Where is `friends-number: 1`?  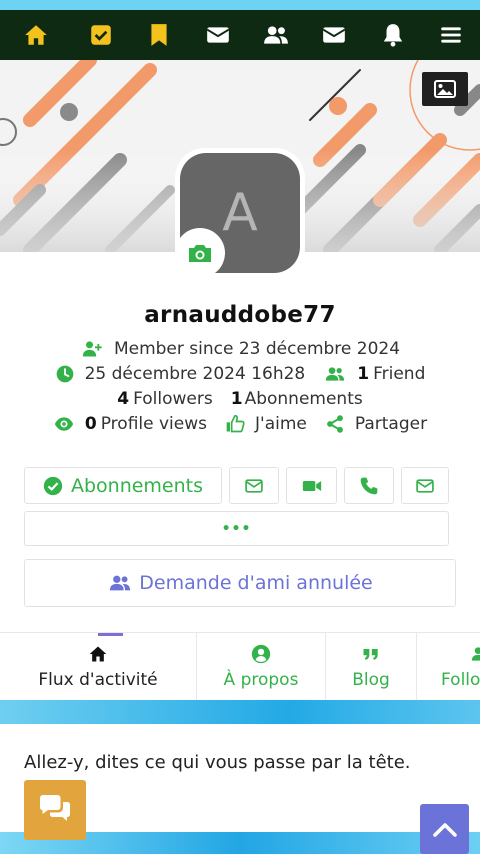 friends-number: 1 is located at coordinates (363, 374).